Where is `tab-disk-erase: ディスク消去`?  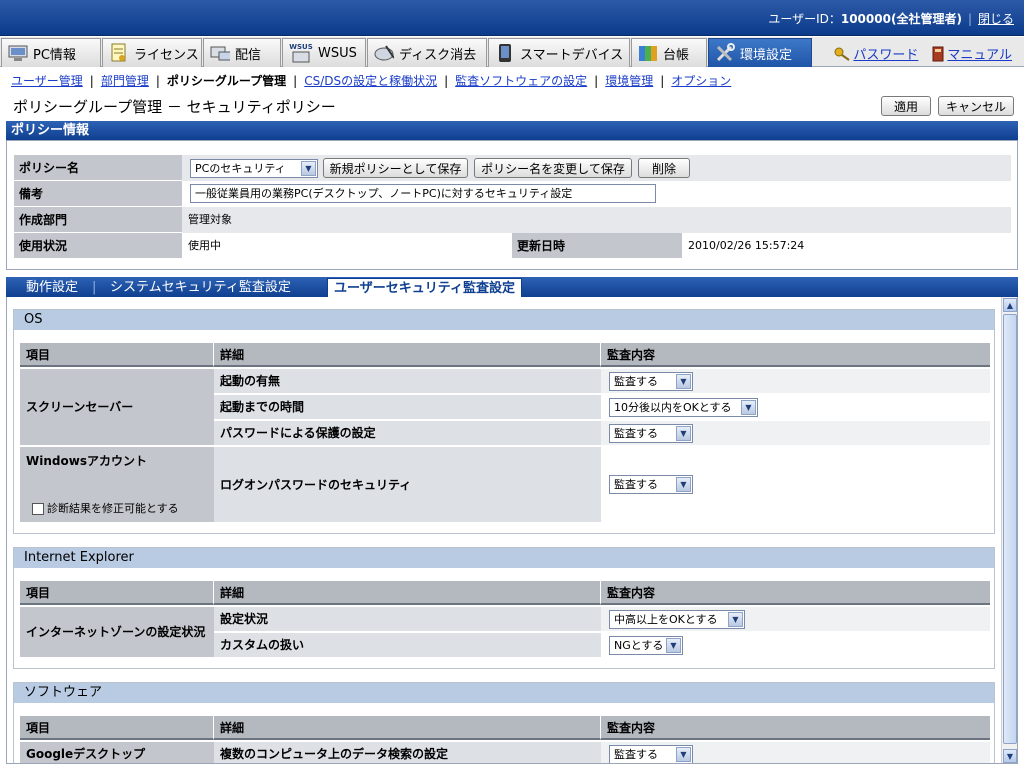 tab-disk-erase: ディスク消去 is located at coordinates (427, 52).